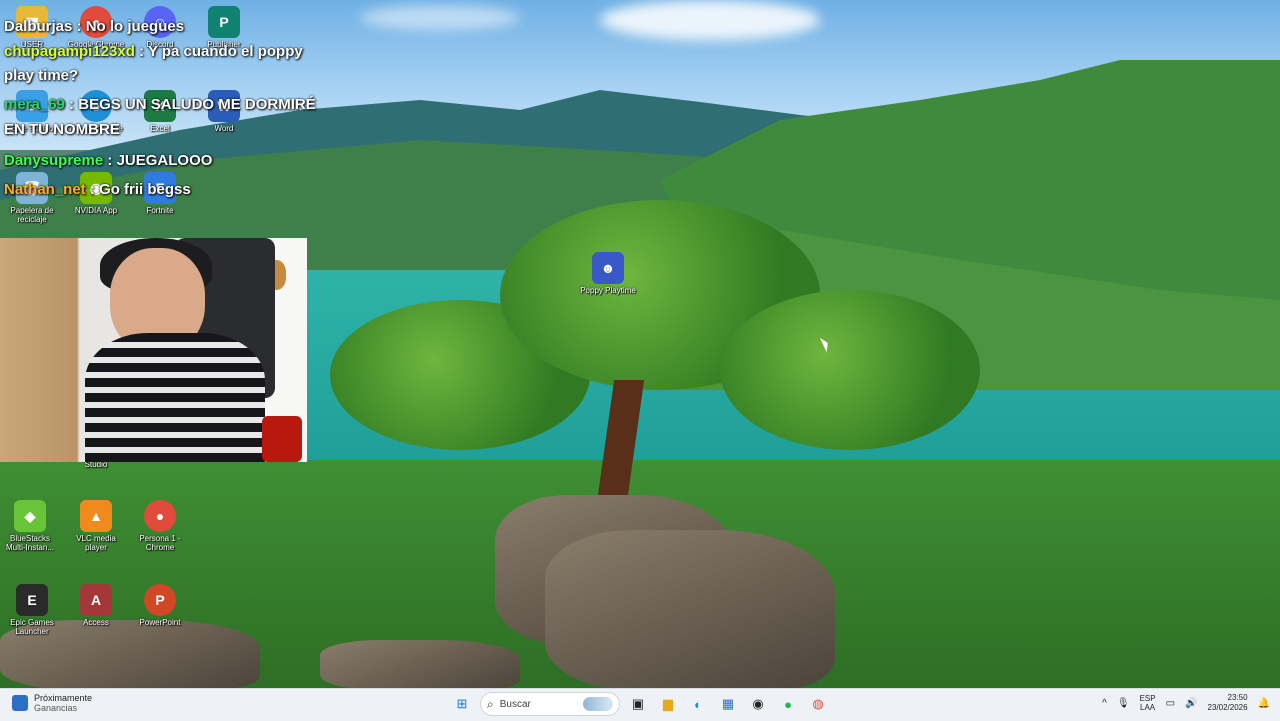 Image resolution: width=1280 pixels, height=721 pixels. I want to click on bluestacks-icon: ◆, so click(30, 516).